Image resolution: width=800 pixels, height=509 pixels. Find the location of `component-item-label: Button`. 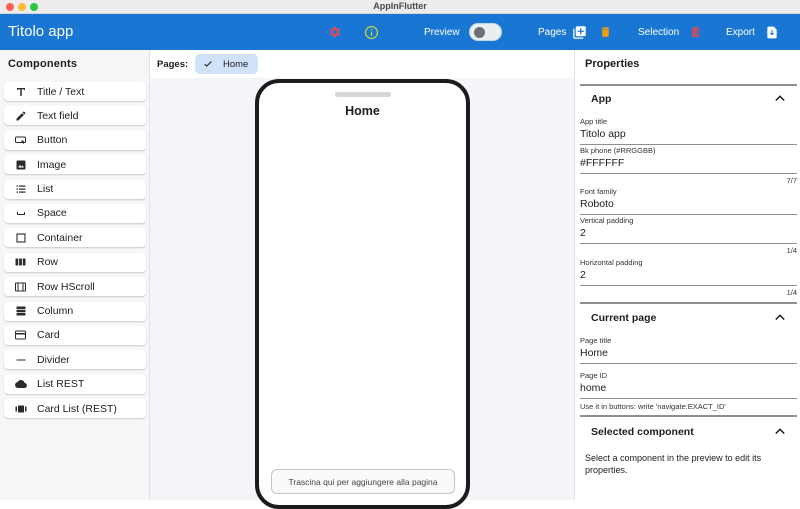

component-item-label: Button is located at coordinates (52, 140).